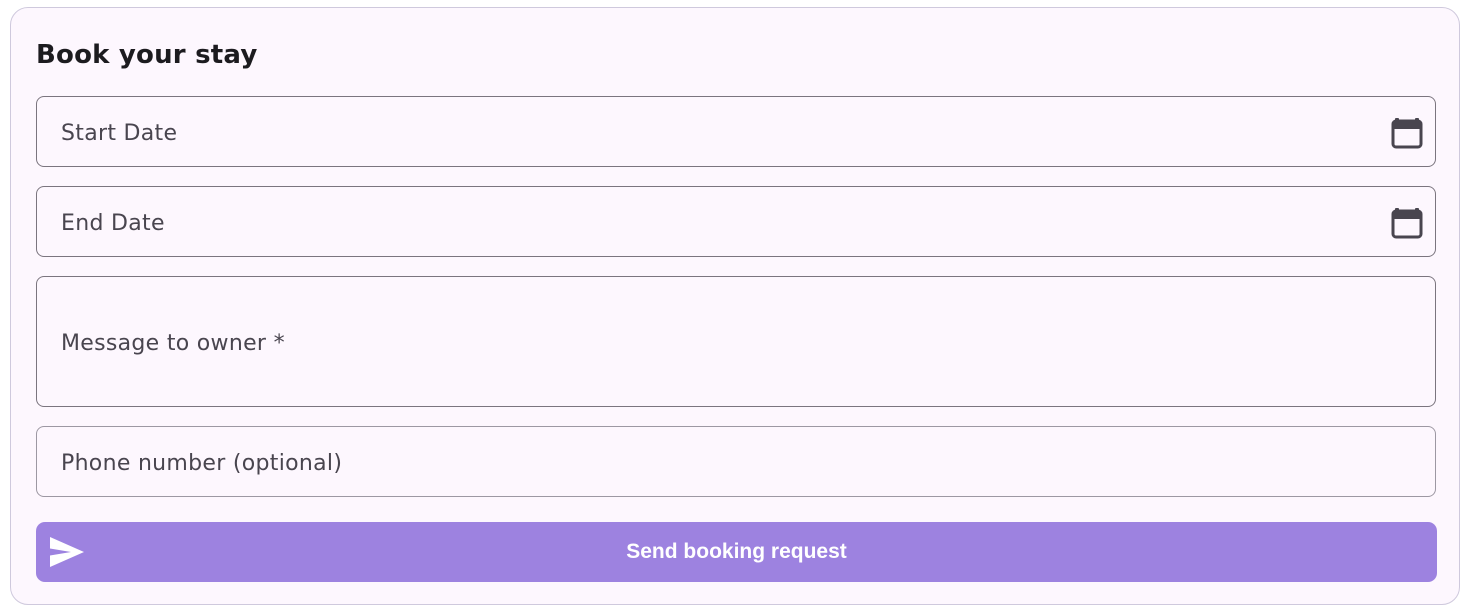 This screenshot has height=612, width=1472. I want to click on send-booking-request-label: Send booking request, so click(736, 551).